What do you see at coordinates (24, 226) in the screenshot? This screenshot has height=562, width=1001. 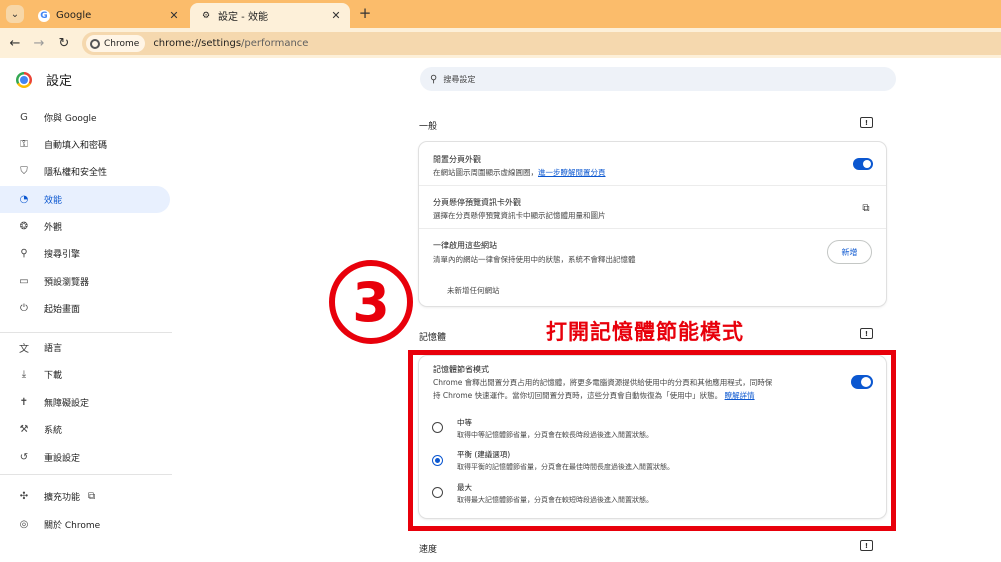 I see `palette-icon: ❂` at bounding box center [24, 226].